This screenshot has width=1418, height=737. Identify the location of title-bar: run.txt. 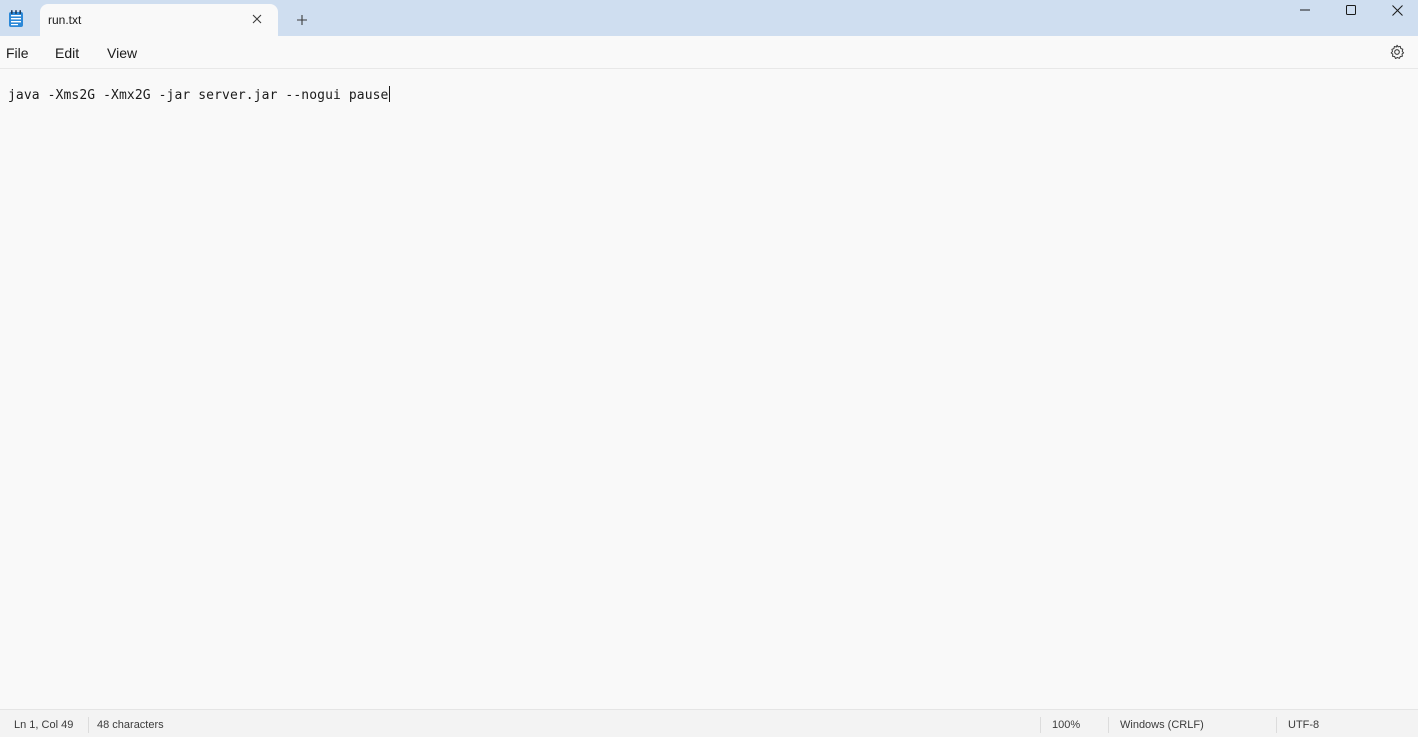
(709, 18).